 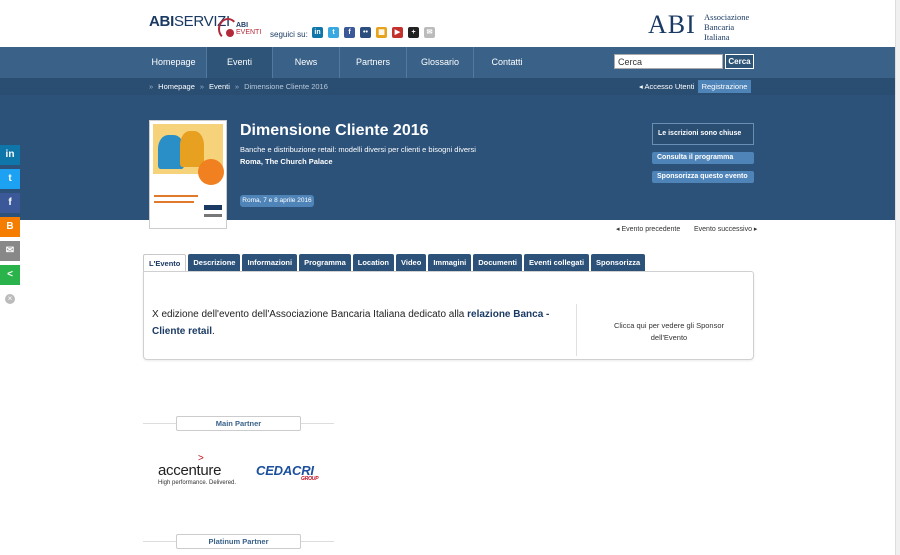 I want to click on tab-location: Location, so click(x=373, y=262).